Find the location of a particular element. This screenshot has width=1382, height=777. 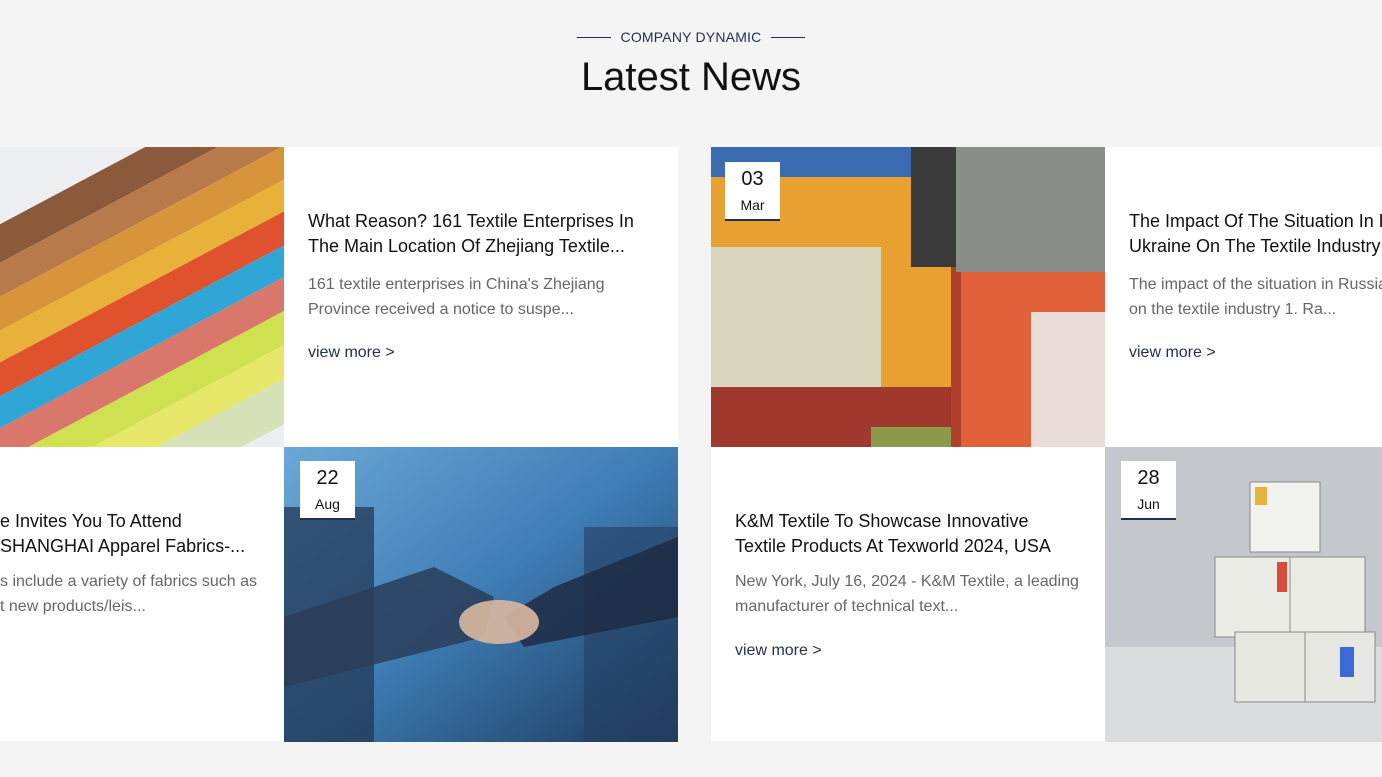

fabric-swatches-image: 03 Mar is located at coordinates (908, 297).